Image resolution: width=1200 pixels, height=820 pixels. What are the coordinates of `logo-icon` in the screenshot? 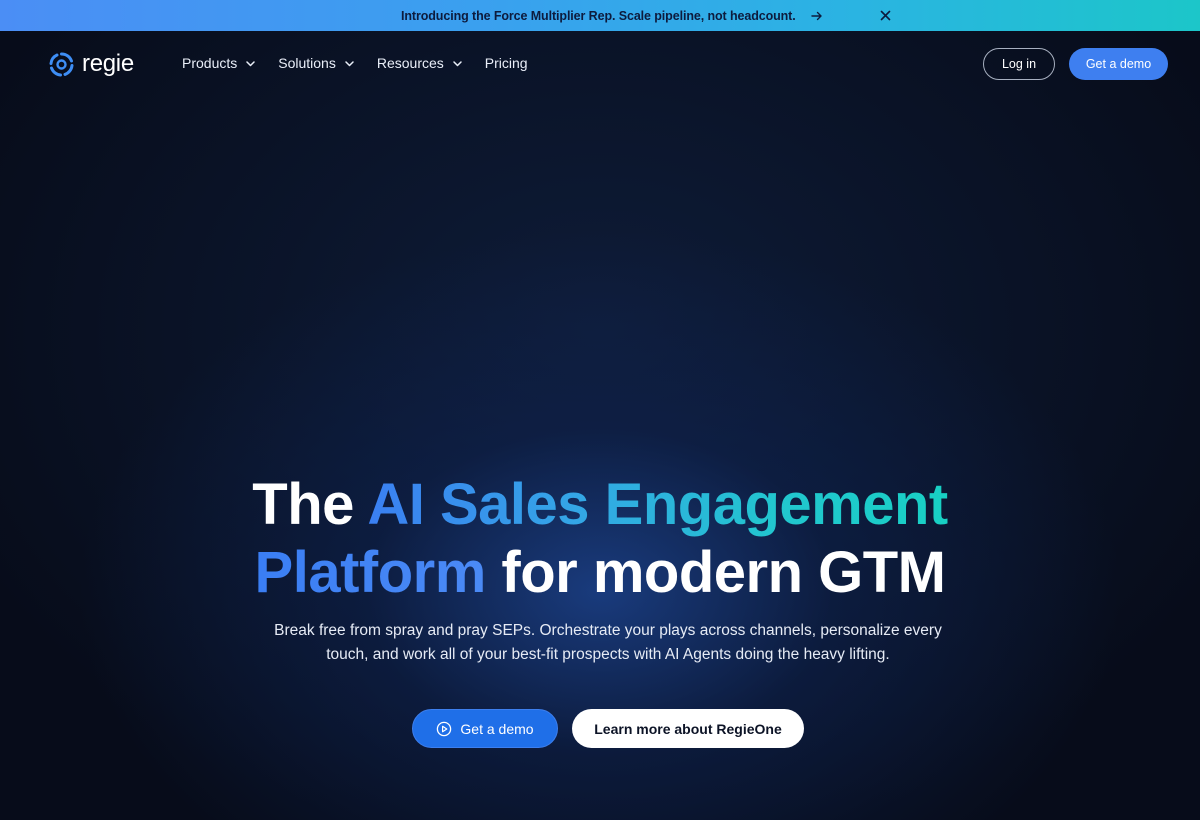 It's located at (61, 64).